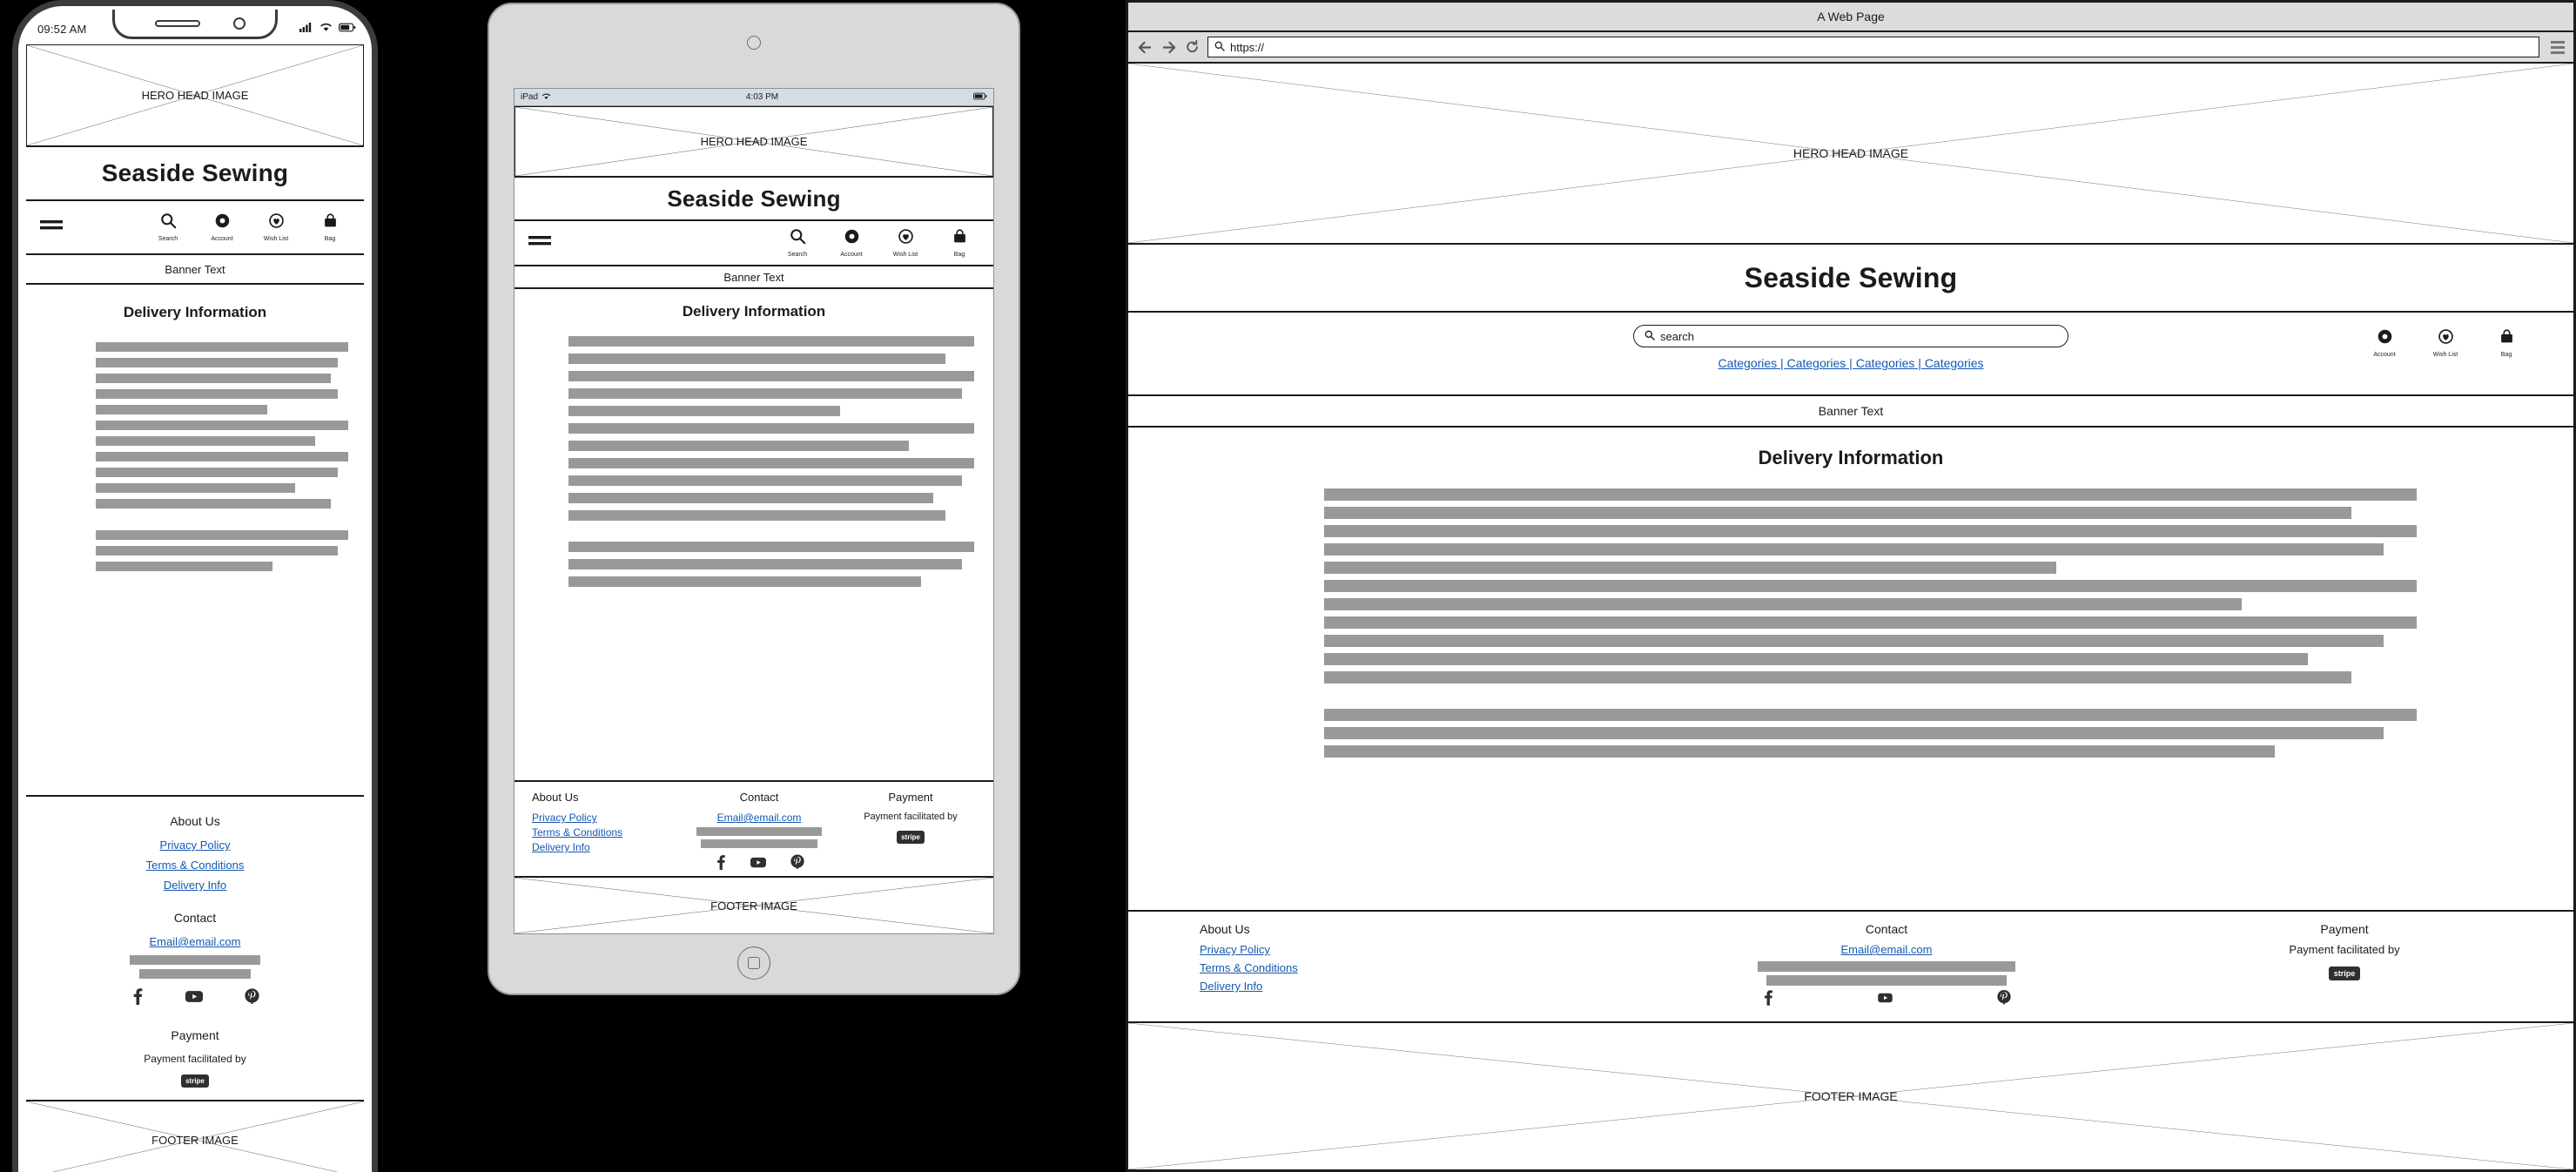 The image size is (2576, 1172). I want to click on reload-icon, so click(1192, 47).